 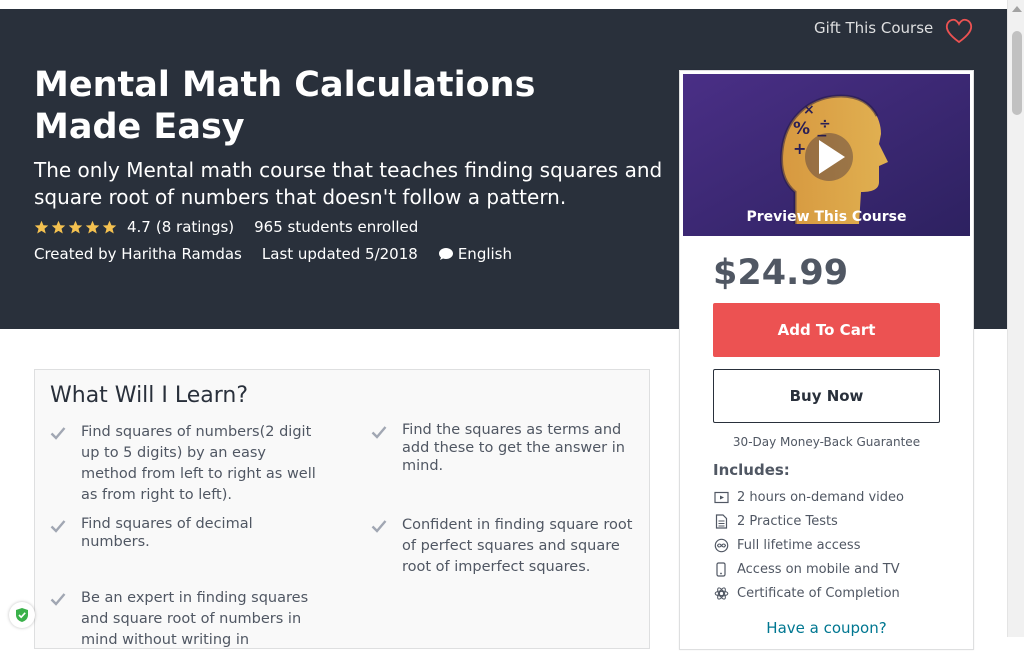 I want to click on scrollbar-thumb, so click(x=1017, y=73).